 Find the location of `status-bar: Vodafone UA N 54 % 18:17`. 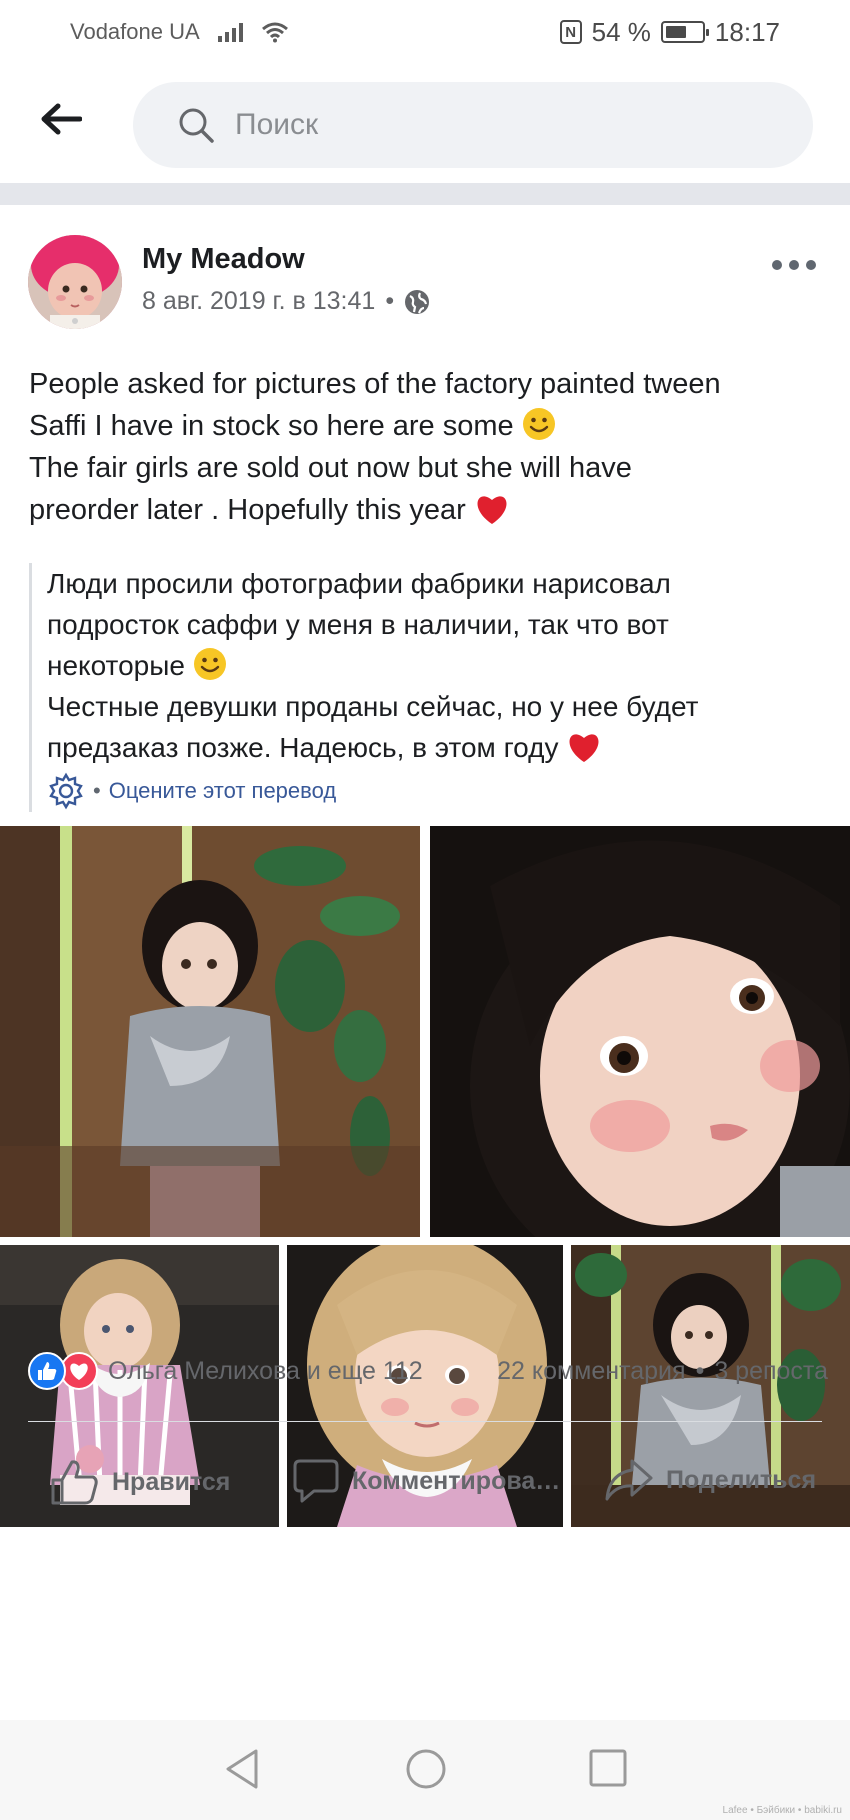

status-bar: Vodafone UA N 54 % 18:17 is located at coordinates (425, 32).